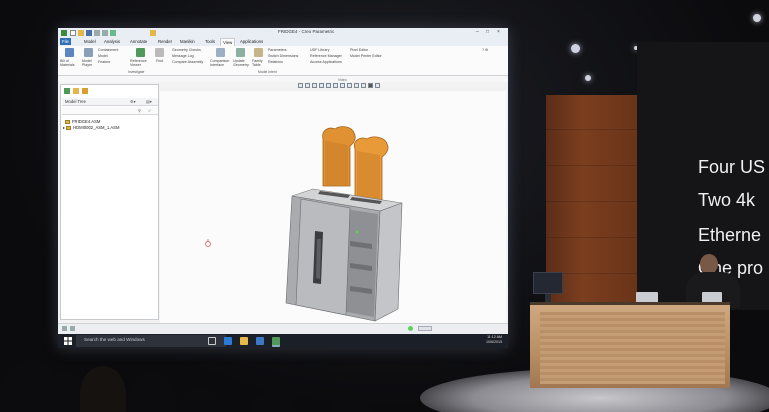 The width and height of the screenshot is (769, 412). Describe the element at coordinates (67, 91) in the screenshot. I see `model-tree-tab-icon` at that location.